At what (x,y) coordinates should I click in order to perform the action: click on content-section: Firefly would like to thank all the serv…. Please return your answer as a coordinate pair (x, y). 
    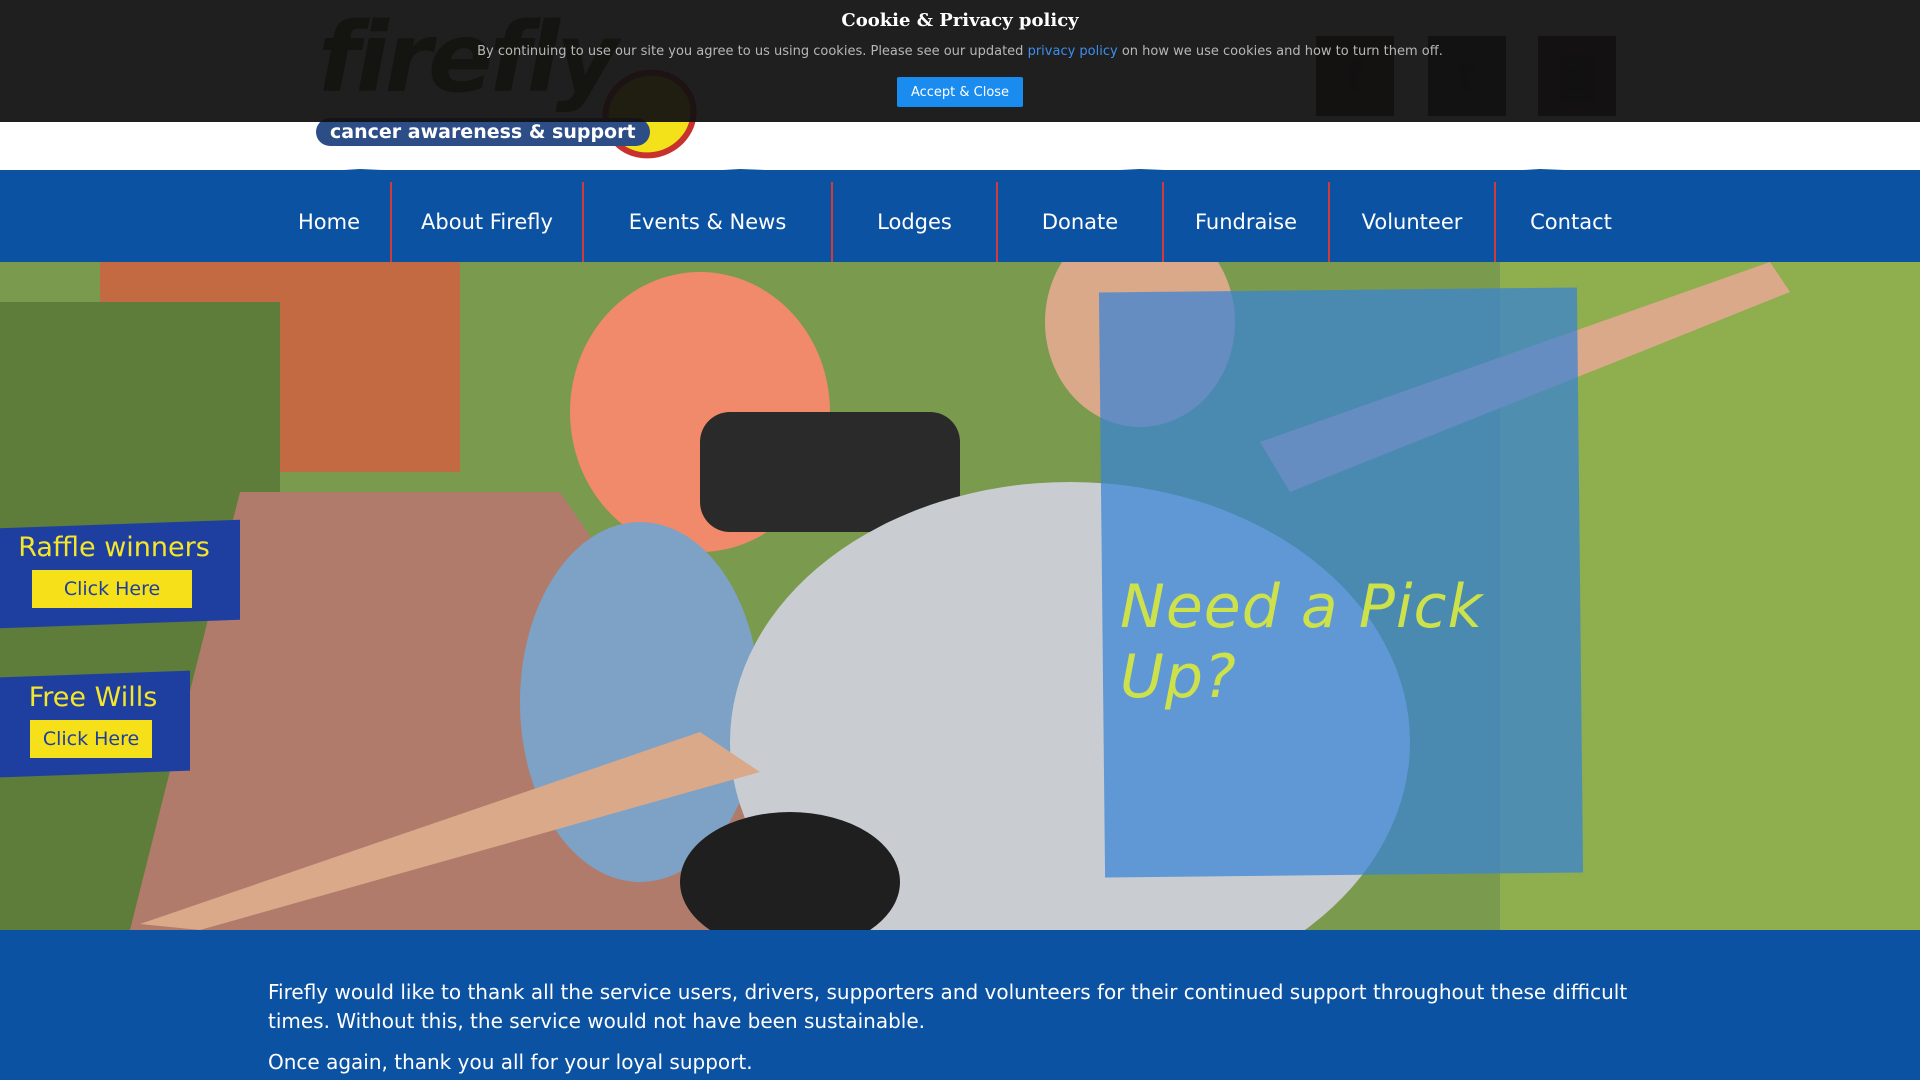
    Looking at the image, I should click on (960, 1005).